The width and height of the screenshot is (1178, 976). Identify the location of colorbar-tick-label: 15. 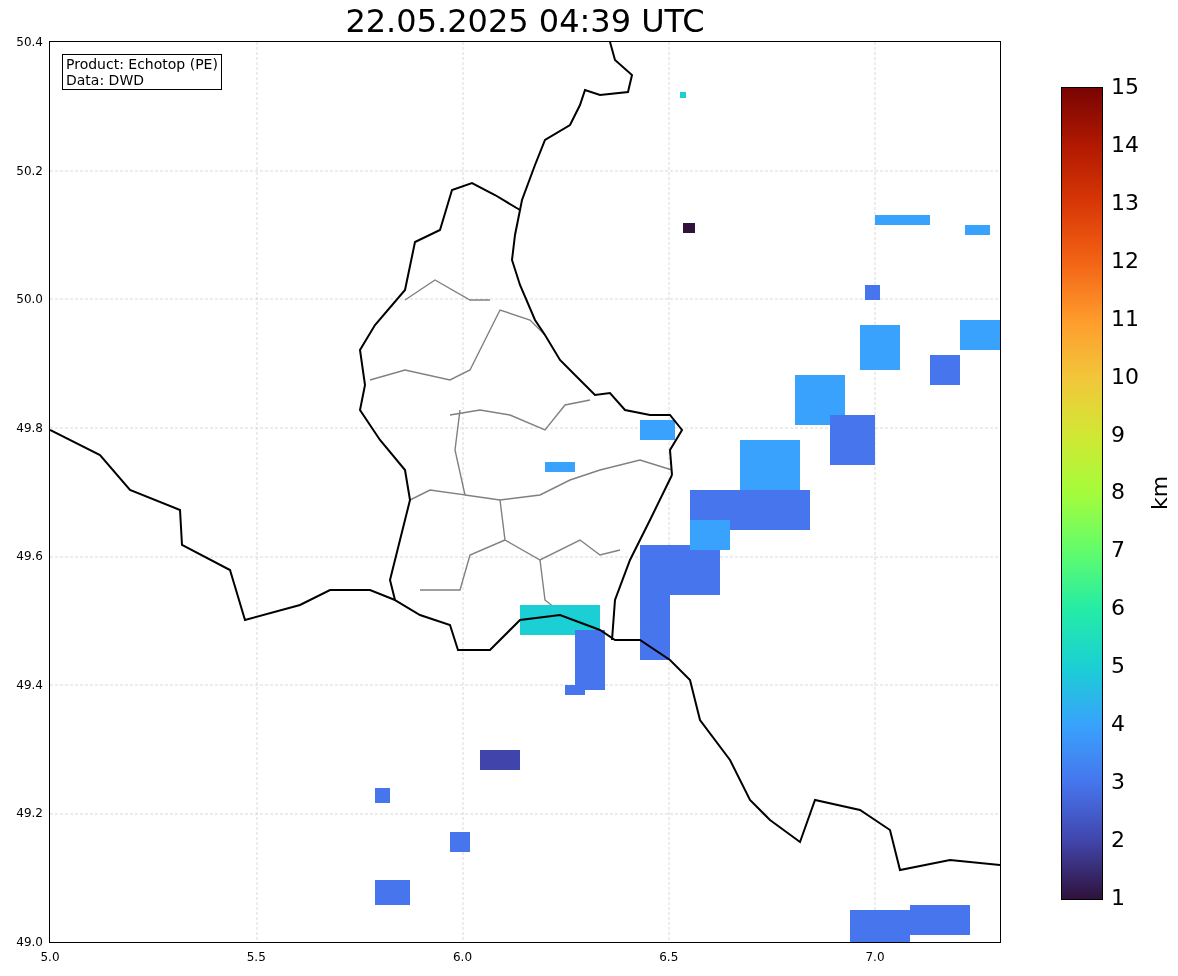
(1124, 87).